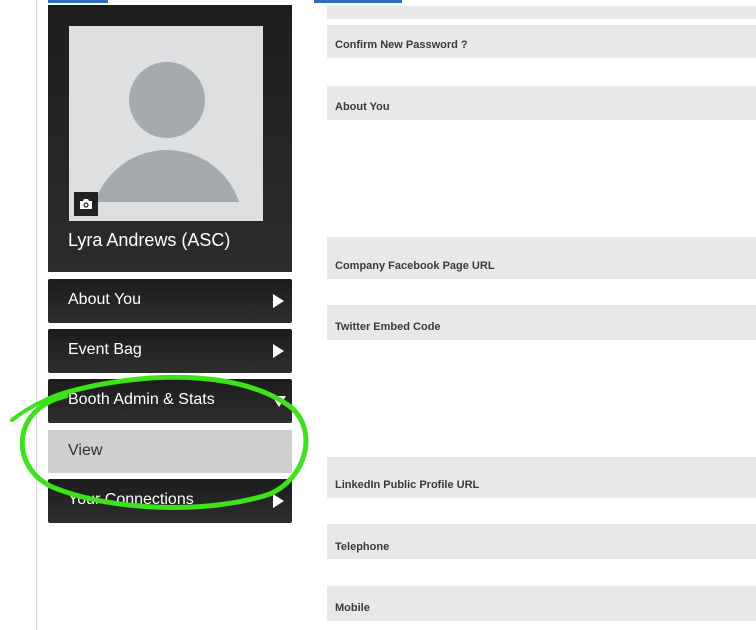  Describe the element at coordinates (362, 547) in the screenshot. I see `field-label-text: Telephone` at that location.